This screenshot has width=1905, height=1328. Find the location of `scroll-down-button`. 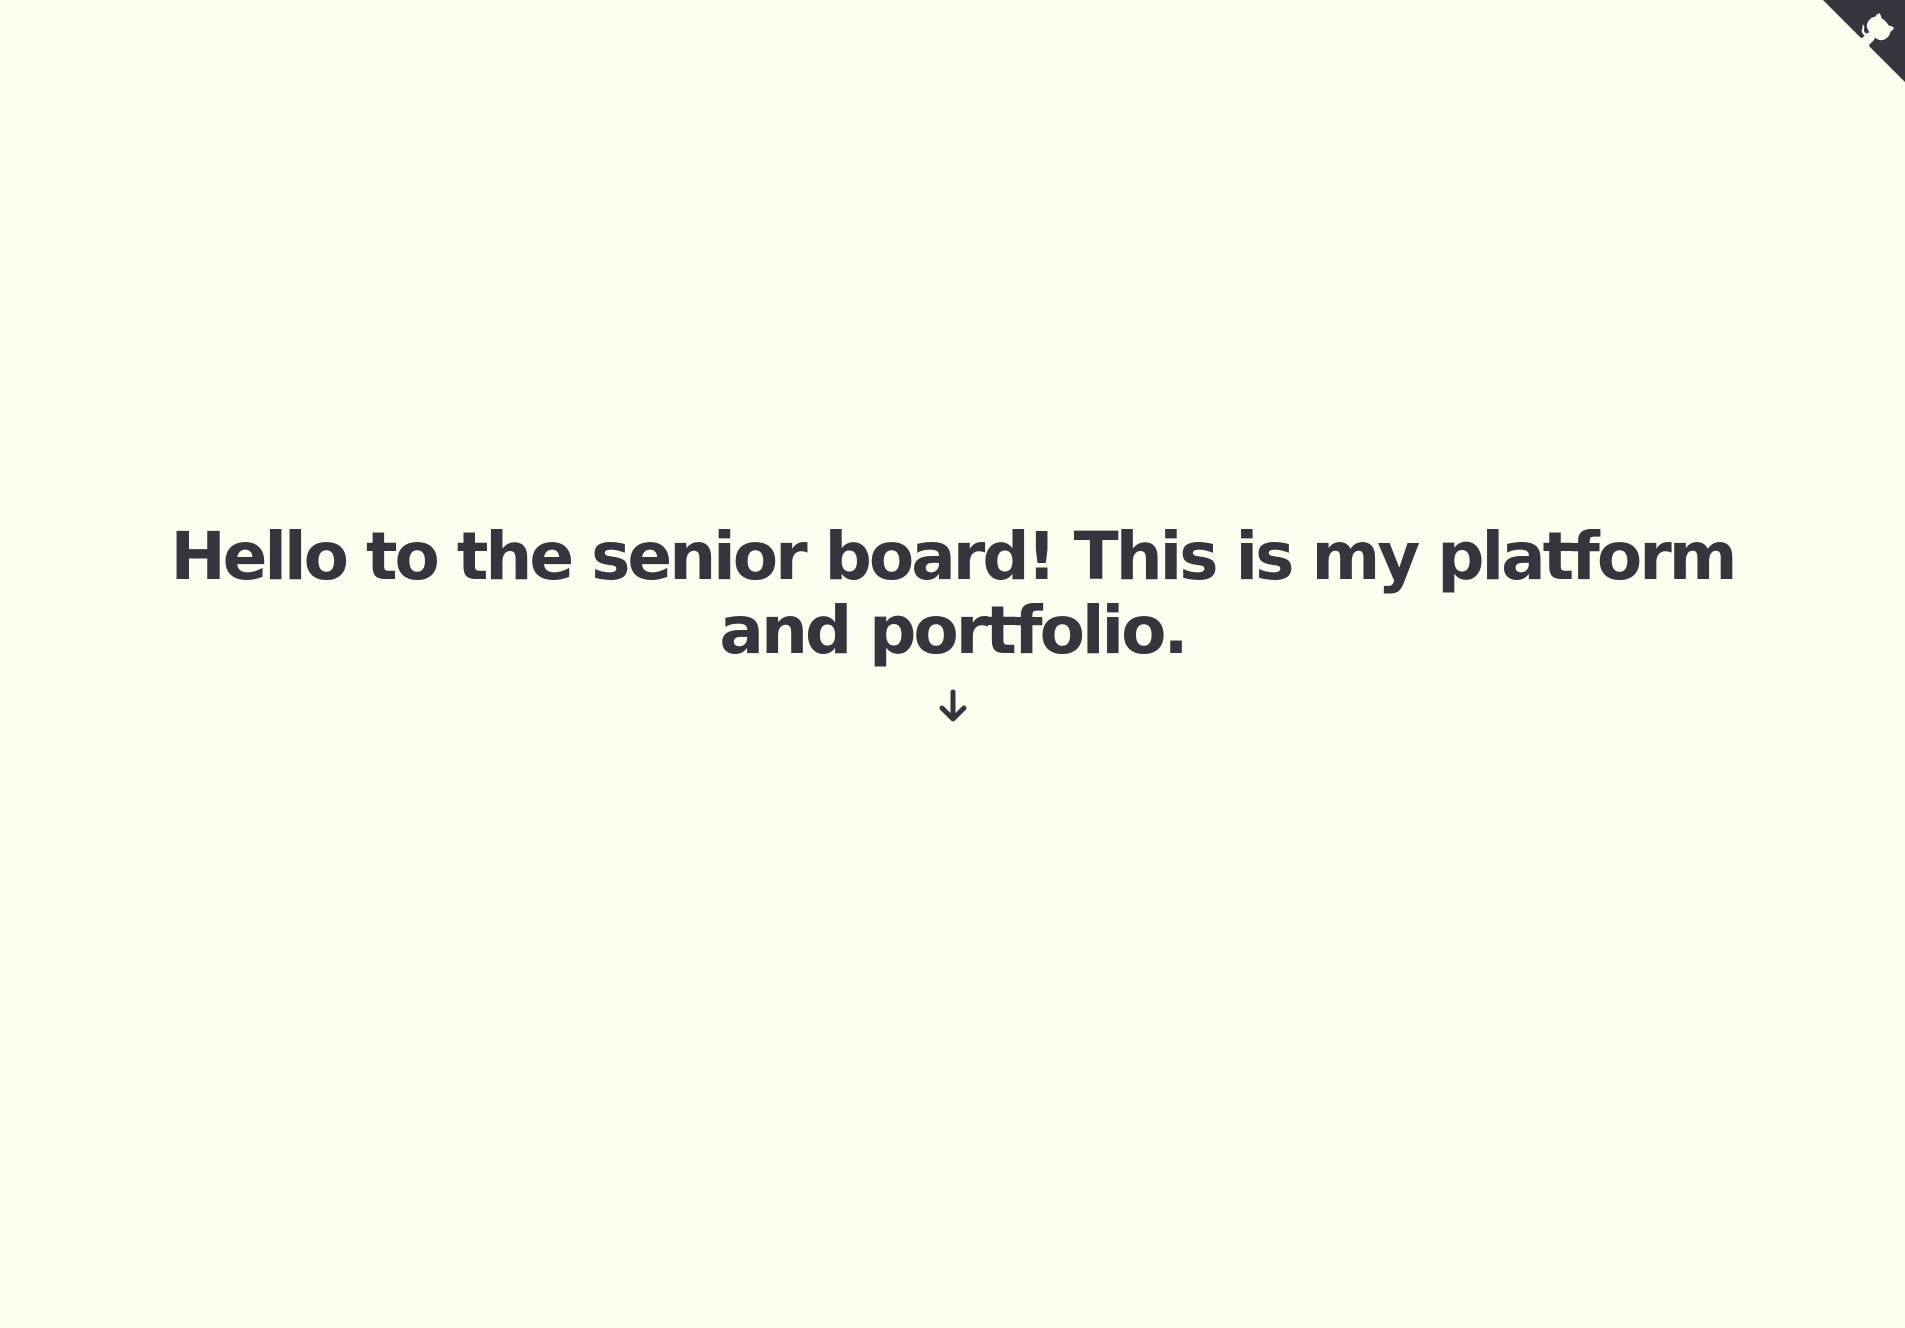

scroll-down-button is located at coordinates (953, 708).